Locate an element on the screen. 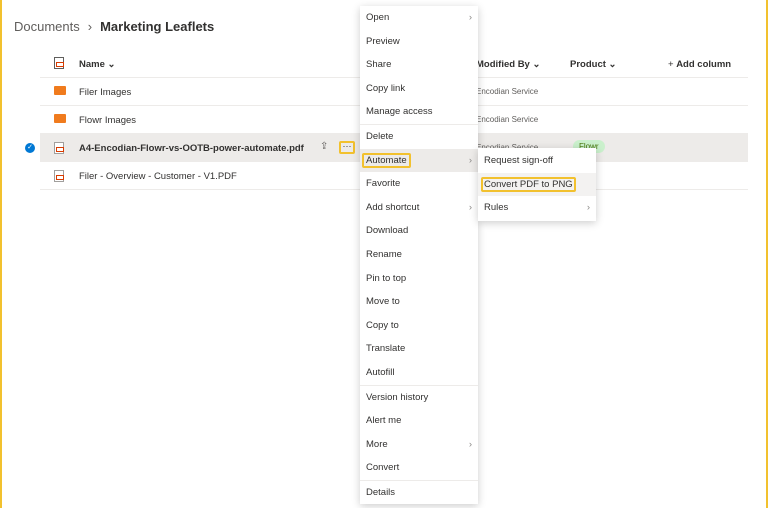 Image resolution: width=768 pixels, height=508 pixels. menu-item-download: Download is located at coordinates (419, 231).